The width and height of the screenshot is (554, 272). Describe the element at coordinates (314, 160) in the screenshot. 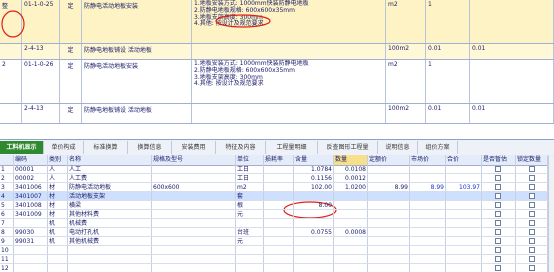

I see `header-content: 含量` at that location.